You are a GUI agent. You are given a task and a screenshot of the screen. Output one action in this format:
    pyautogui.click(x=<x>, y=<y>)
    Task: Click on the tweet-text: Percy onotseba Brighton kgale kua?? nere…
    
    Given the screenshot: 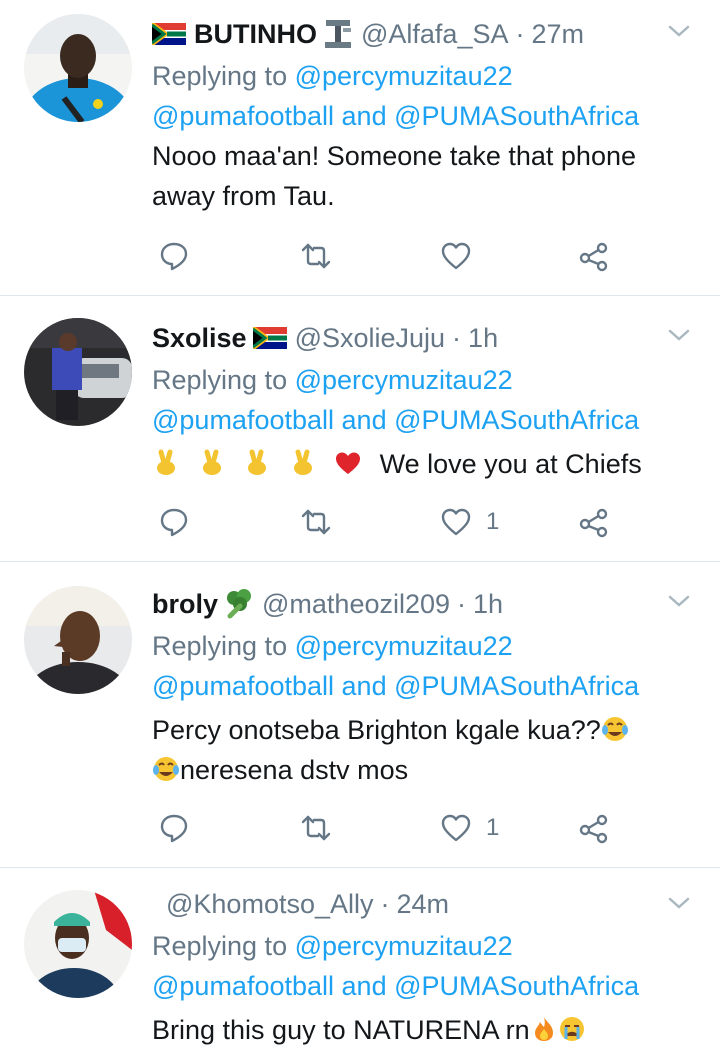 What is the action you would take?
    pyautogui.click(x=424, y=750)
    